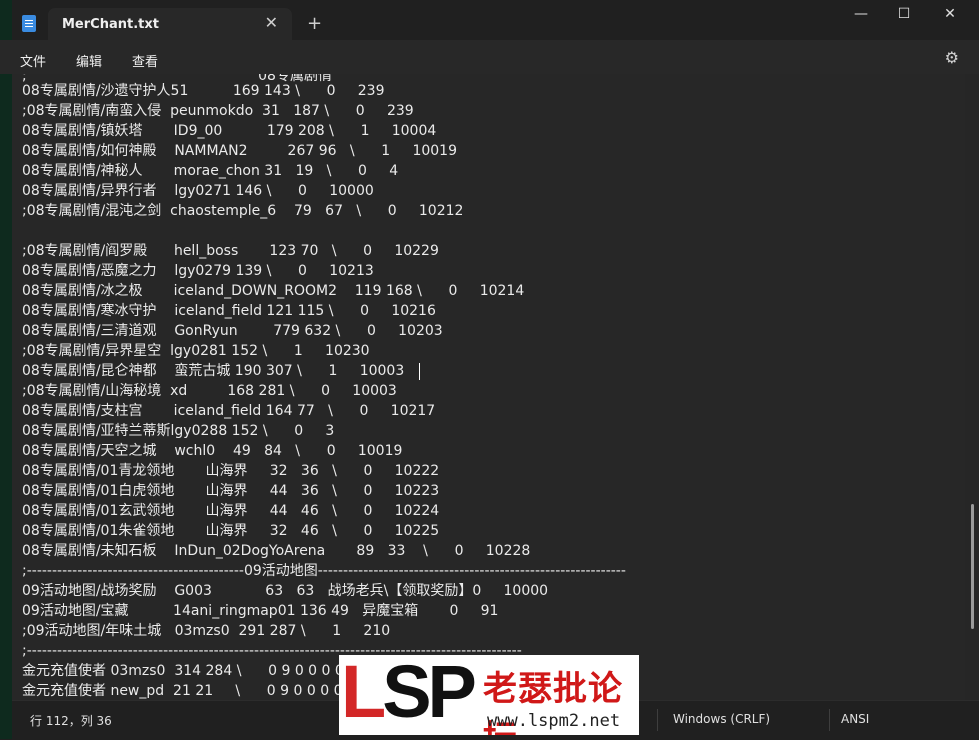 The width and height of the screenshot is (979, 740). What do you see at coordinates (419, 371) in the screenshot?
I see `text-caret` at bounding box center [419, 371].